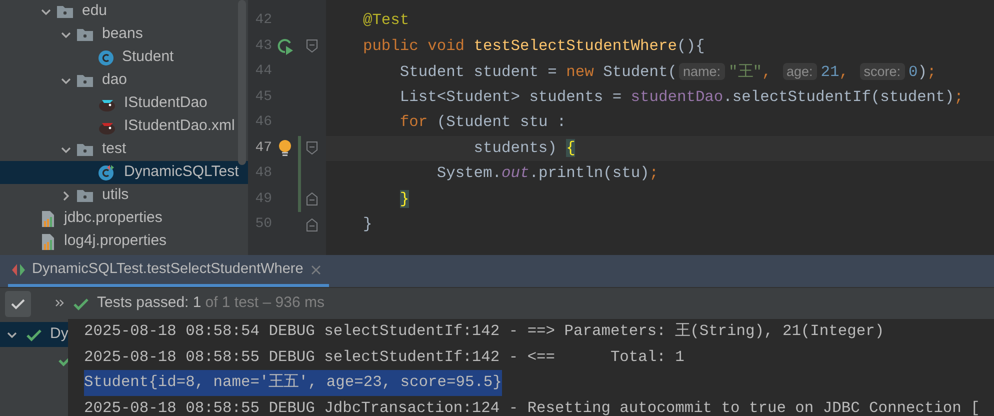  I want to click on show-passed-button, so click(18, 303).